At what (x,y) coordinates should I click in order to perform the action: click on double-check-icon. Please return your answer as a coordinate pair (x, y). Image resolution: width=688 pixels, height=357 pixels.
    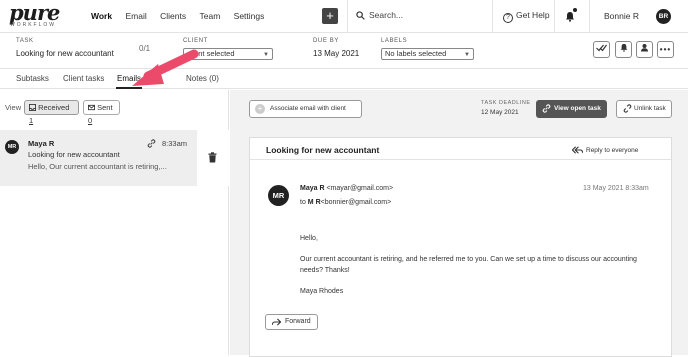
    Looking at the image, I should click on (601, 48).